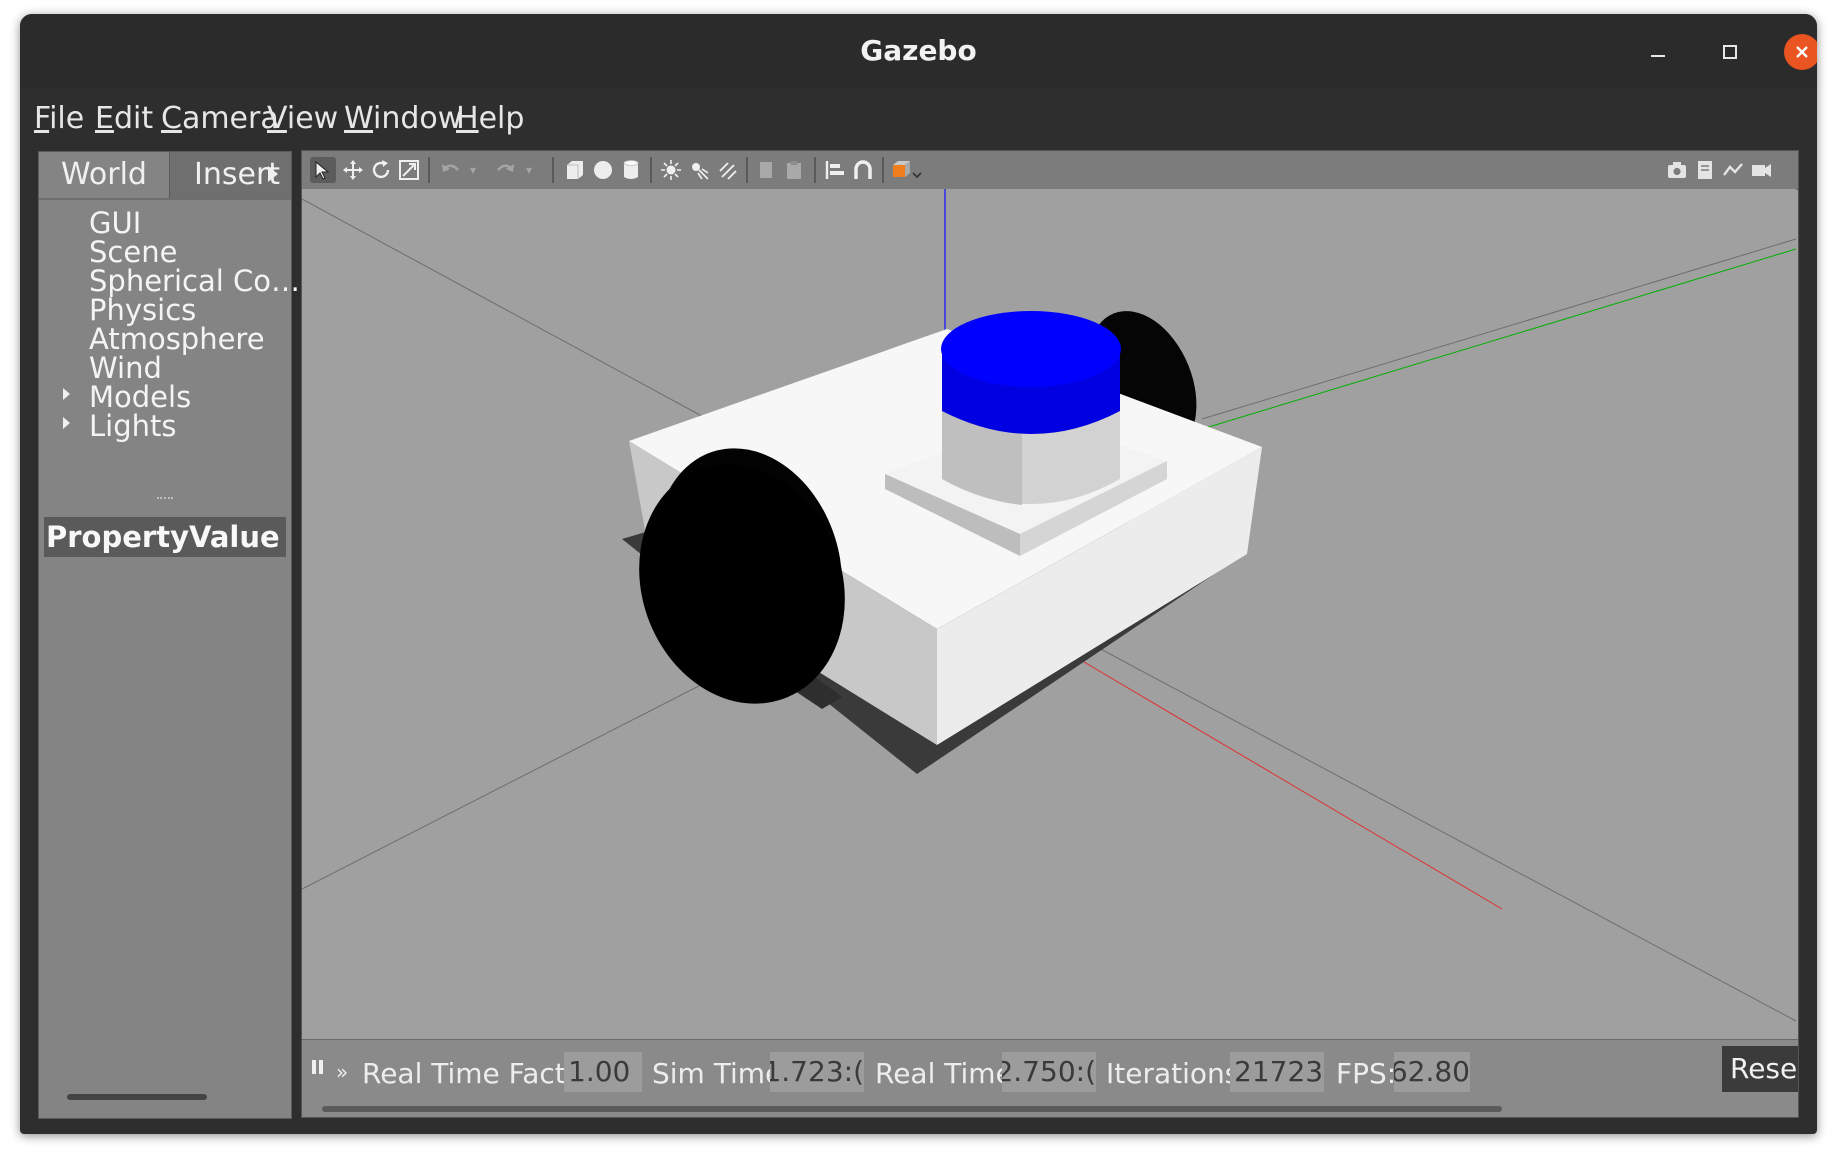  What do you see at coordinates (1432, 1072) in the screenshot?
I see `fps-value: 62.80` at bounding box center [1432, 1072].